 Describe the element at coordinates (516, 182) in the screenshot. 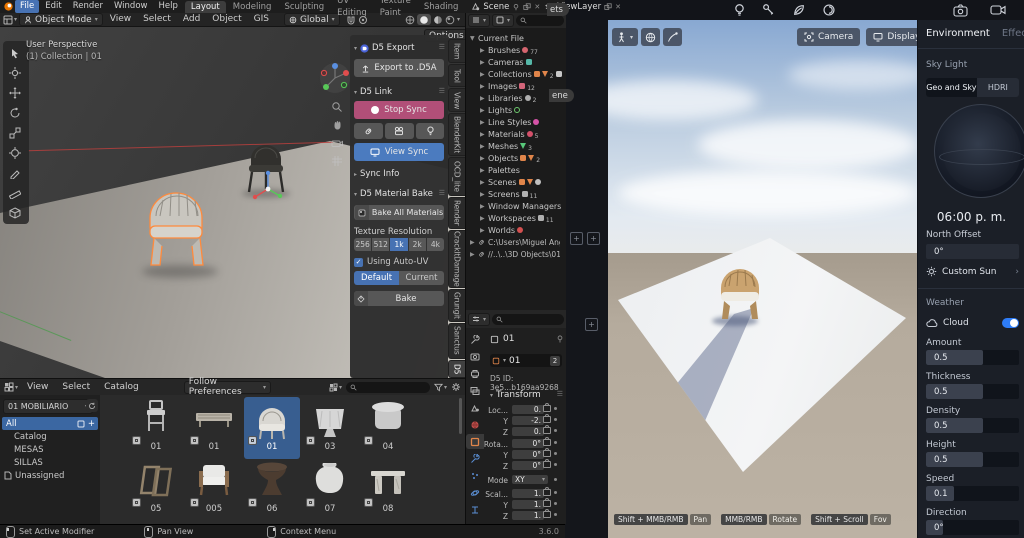

I see `outliner-row-scenes: ▶ Scenes` at that location.